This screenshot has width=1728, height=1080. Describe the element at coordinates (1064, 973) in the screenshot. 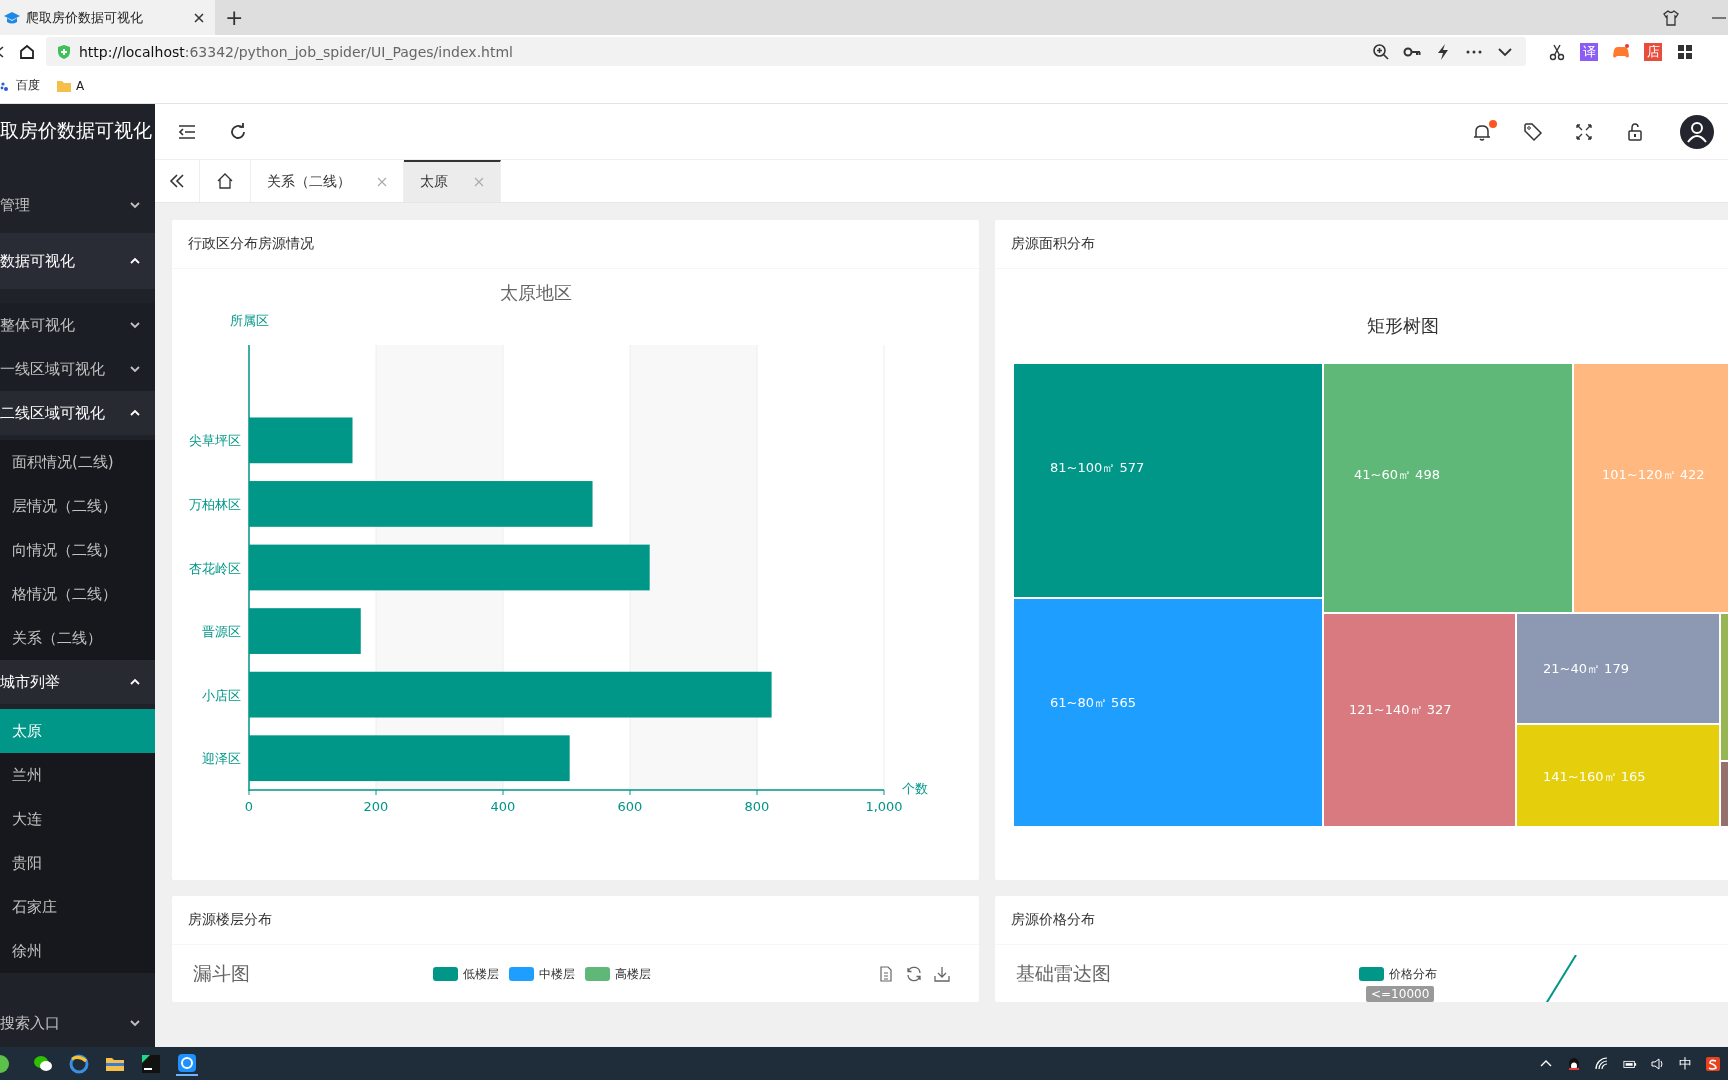

I see `chart-title: 基础雷达图` at that location.